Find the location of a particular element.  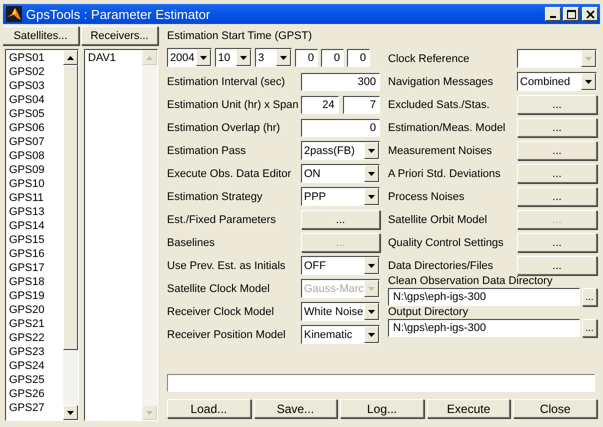

field-label: Data Directories/Files is located at coordinates (441, 266).